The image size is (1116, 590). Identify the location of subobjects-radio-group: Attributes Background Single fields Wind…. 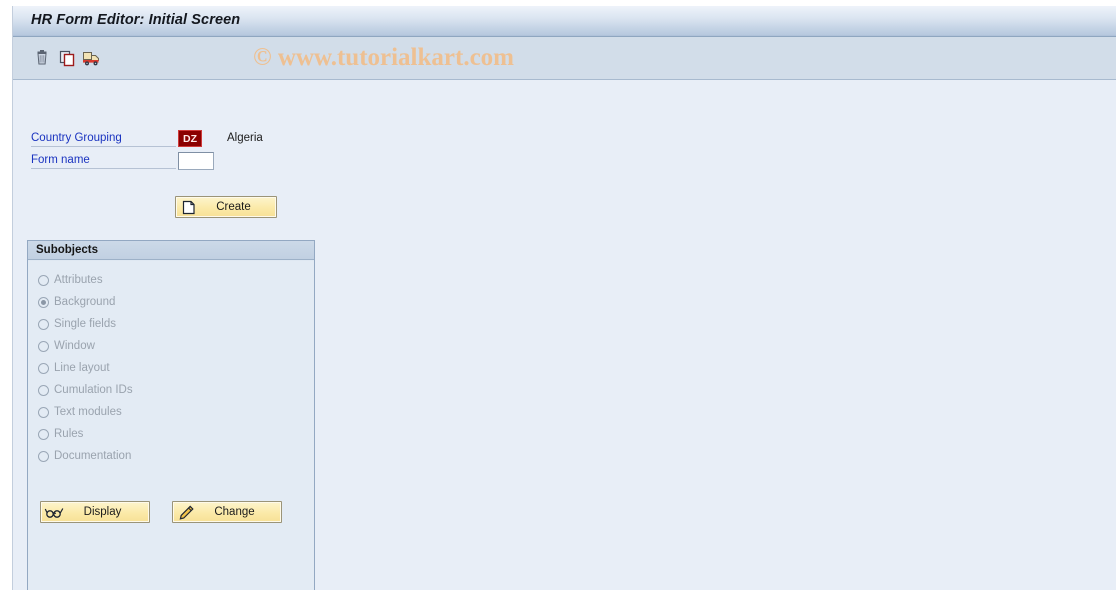
(168, 368).